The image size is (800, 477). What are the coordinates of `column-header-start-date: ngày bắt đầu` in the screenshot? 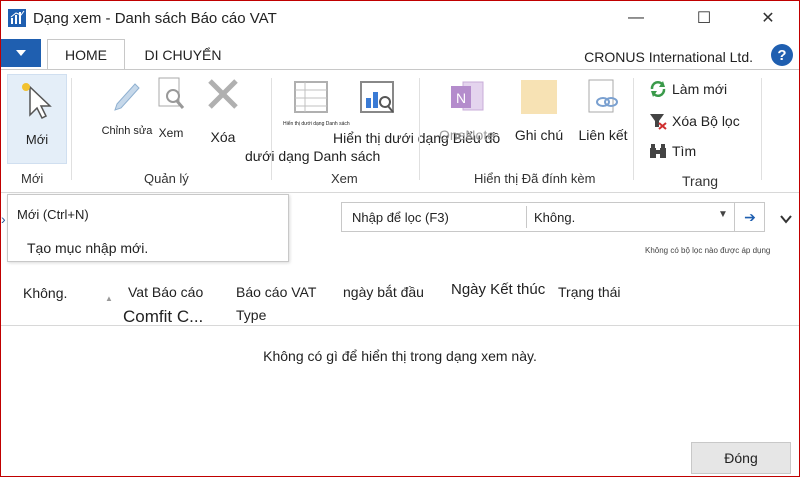 It's located at (383, 292).